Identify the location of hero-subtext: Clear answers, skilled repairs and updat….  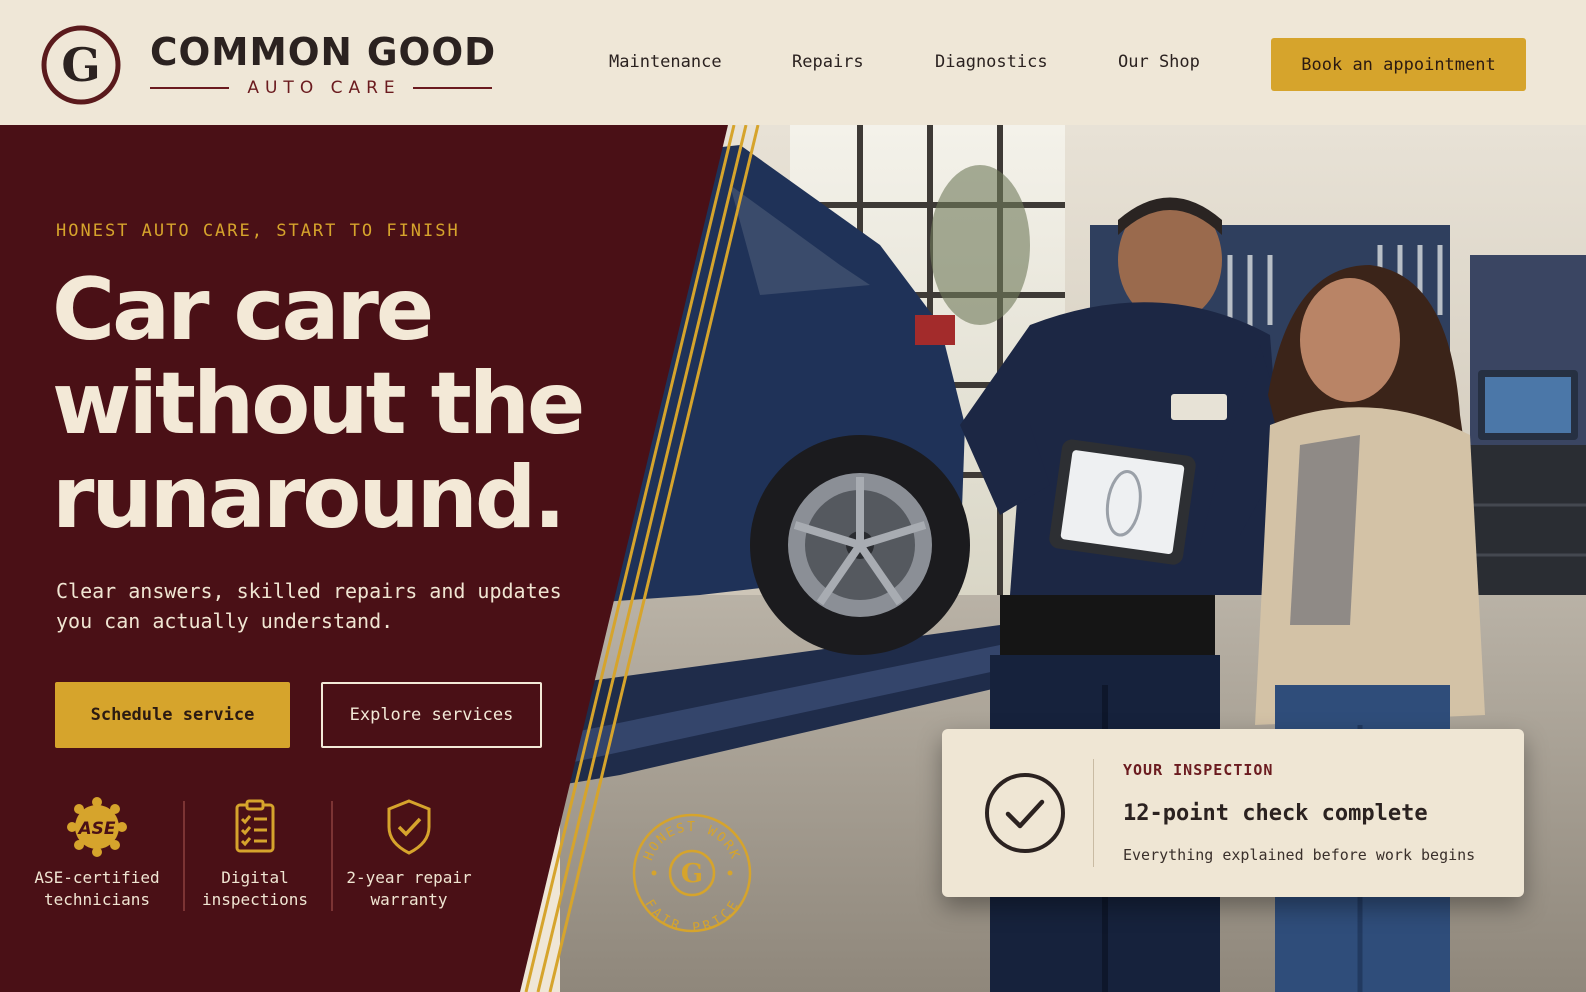
(309, 606).